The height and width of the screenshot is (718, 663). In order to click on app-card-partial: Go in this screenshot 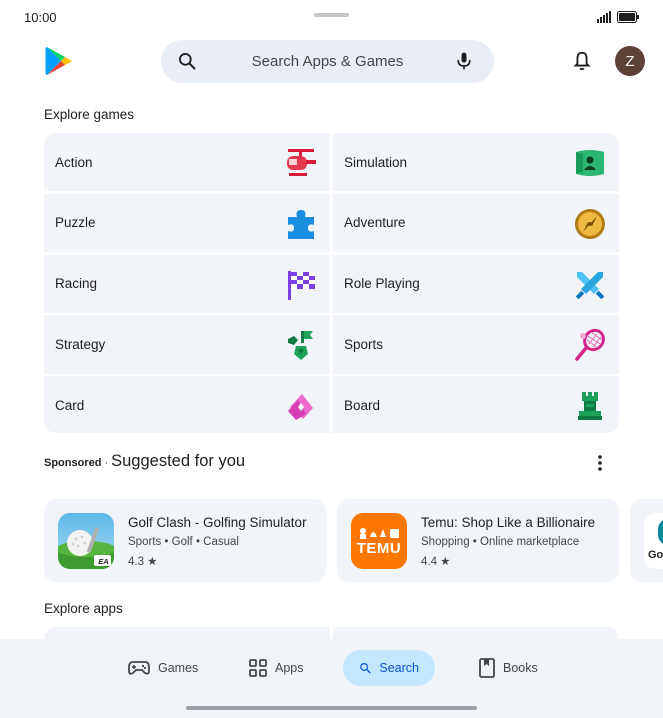, I will do `click(646, 540)`.